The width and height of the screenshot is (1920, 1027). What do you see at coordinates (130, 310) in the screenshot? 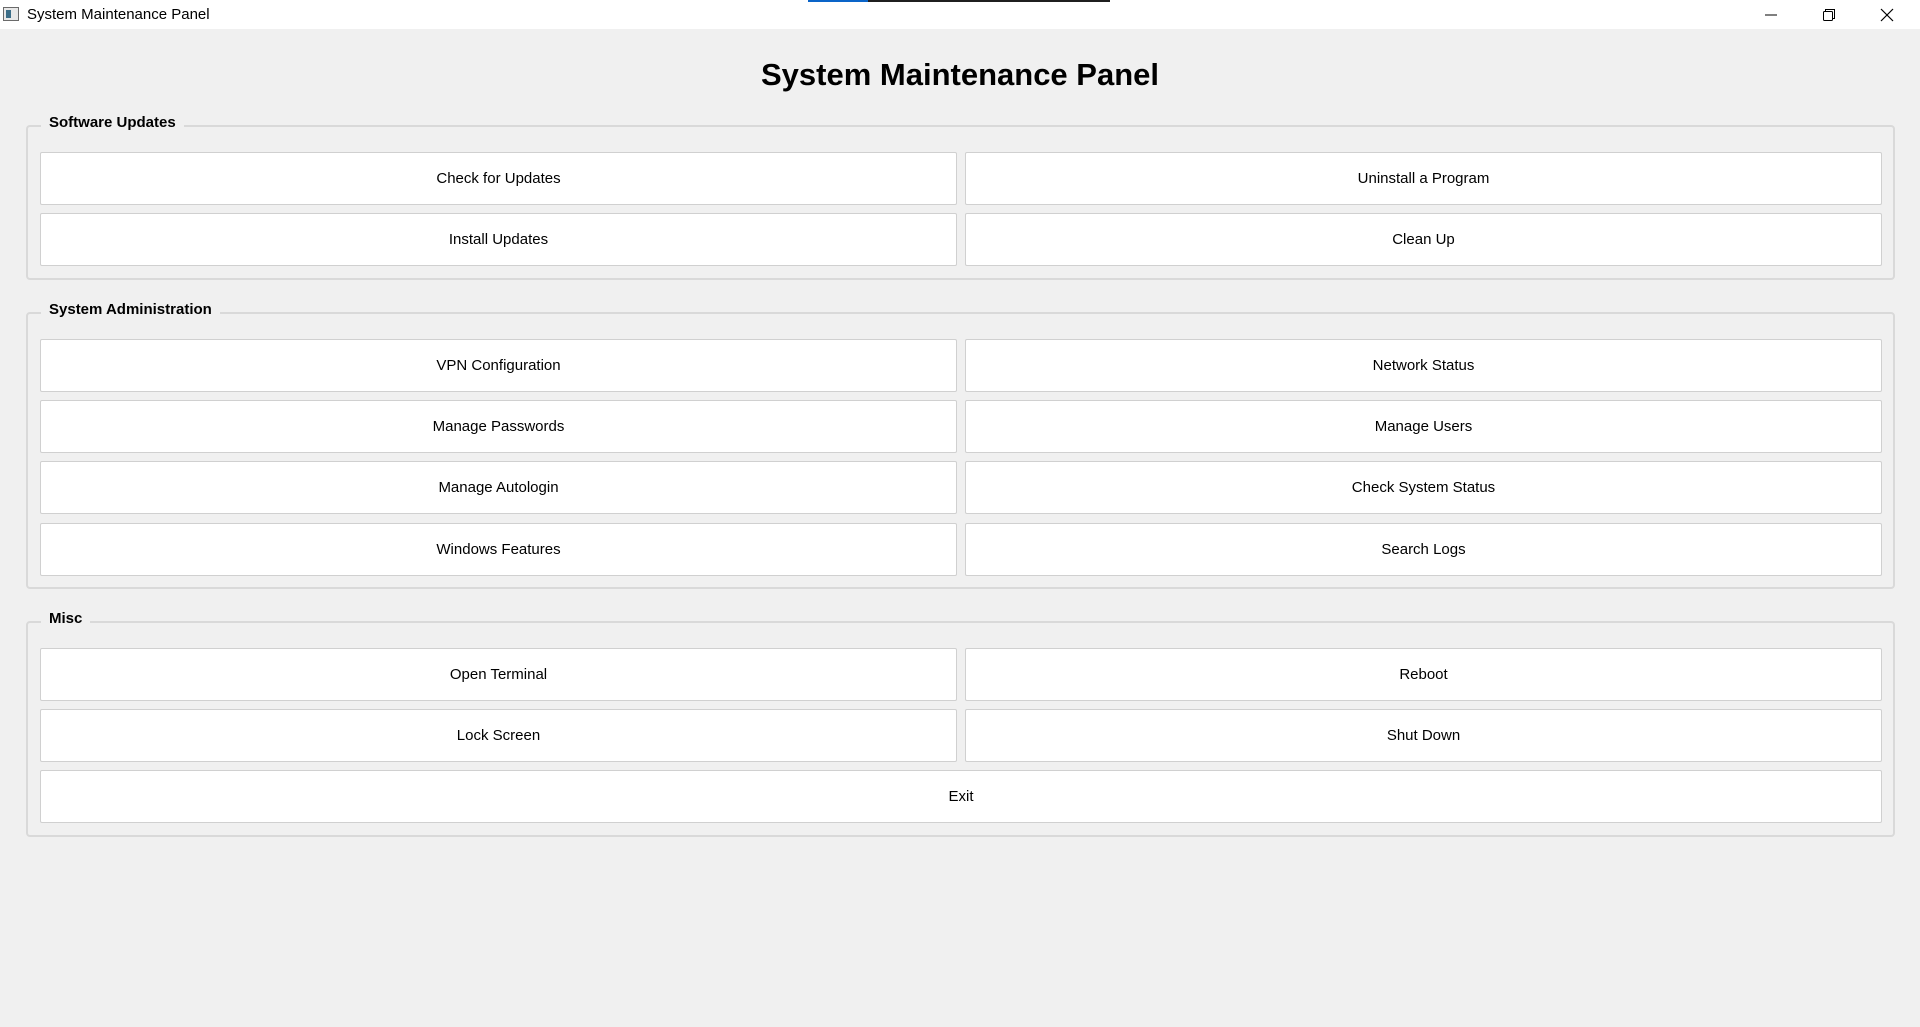
I see `group-label-system-administration: System Administration` at bounding box center [130, 310].